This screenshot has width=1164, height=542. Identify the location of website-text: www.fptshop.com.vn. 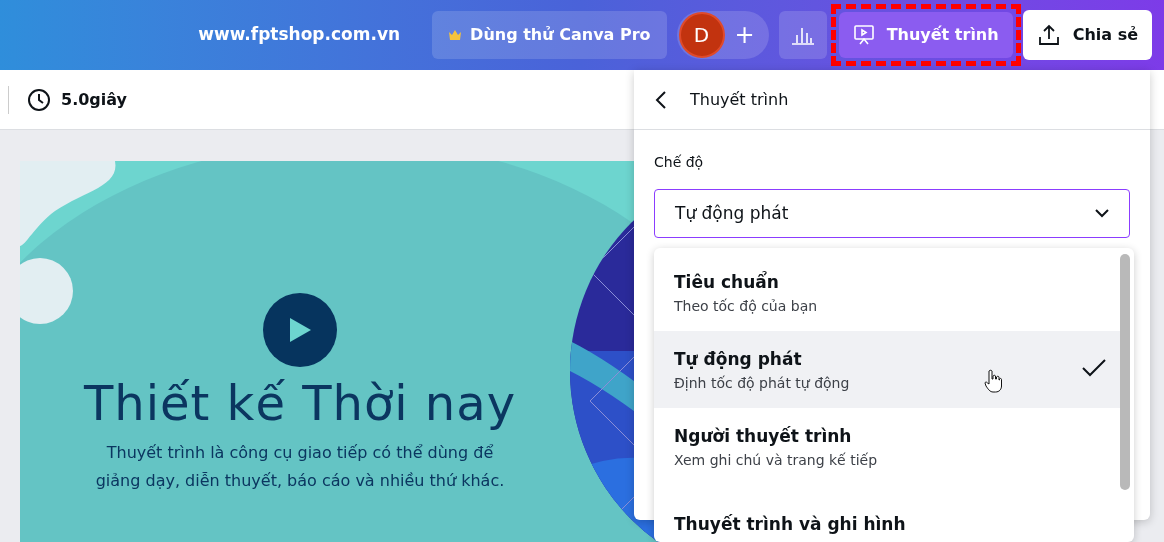
(299, 35).